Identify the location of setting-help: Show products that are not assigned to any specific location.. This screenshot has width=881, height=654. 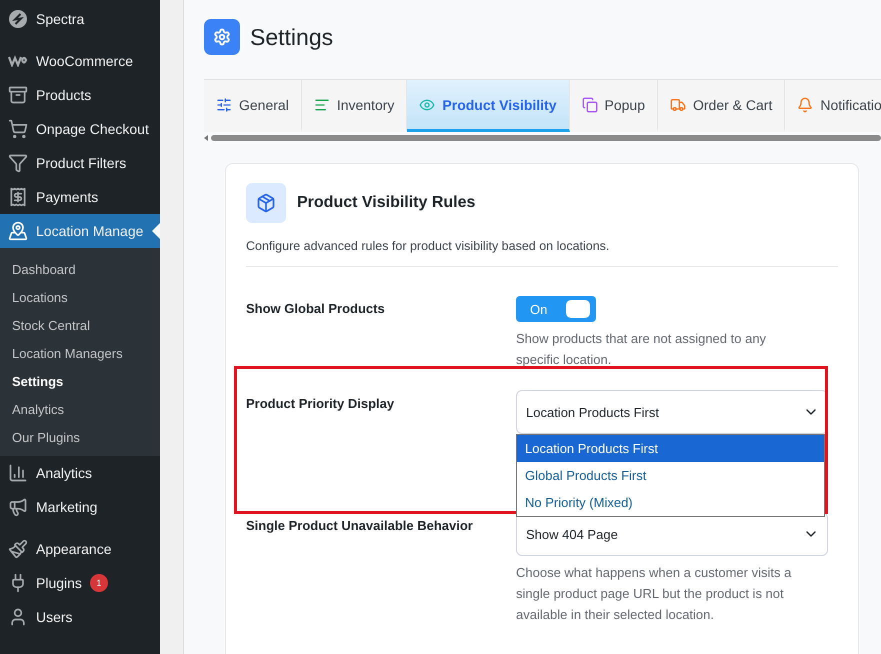
(642, 349).